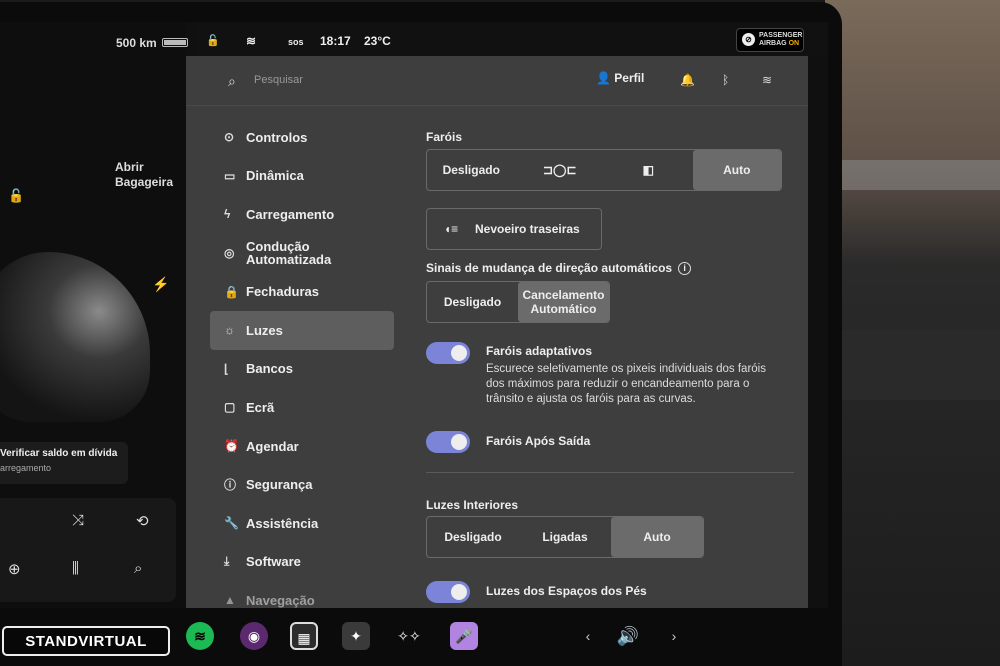 This screenshot has width=1000, height=666. Describe the element at coordinates (160, 284) in the screenshot. I see `charge-bolt-icon: ⚡` at that location.